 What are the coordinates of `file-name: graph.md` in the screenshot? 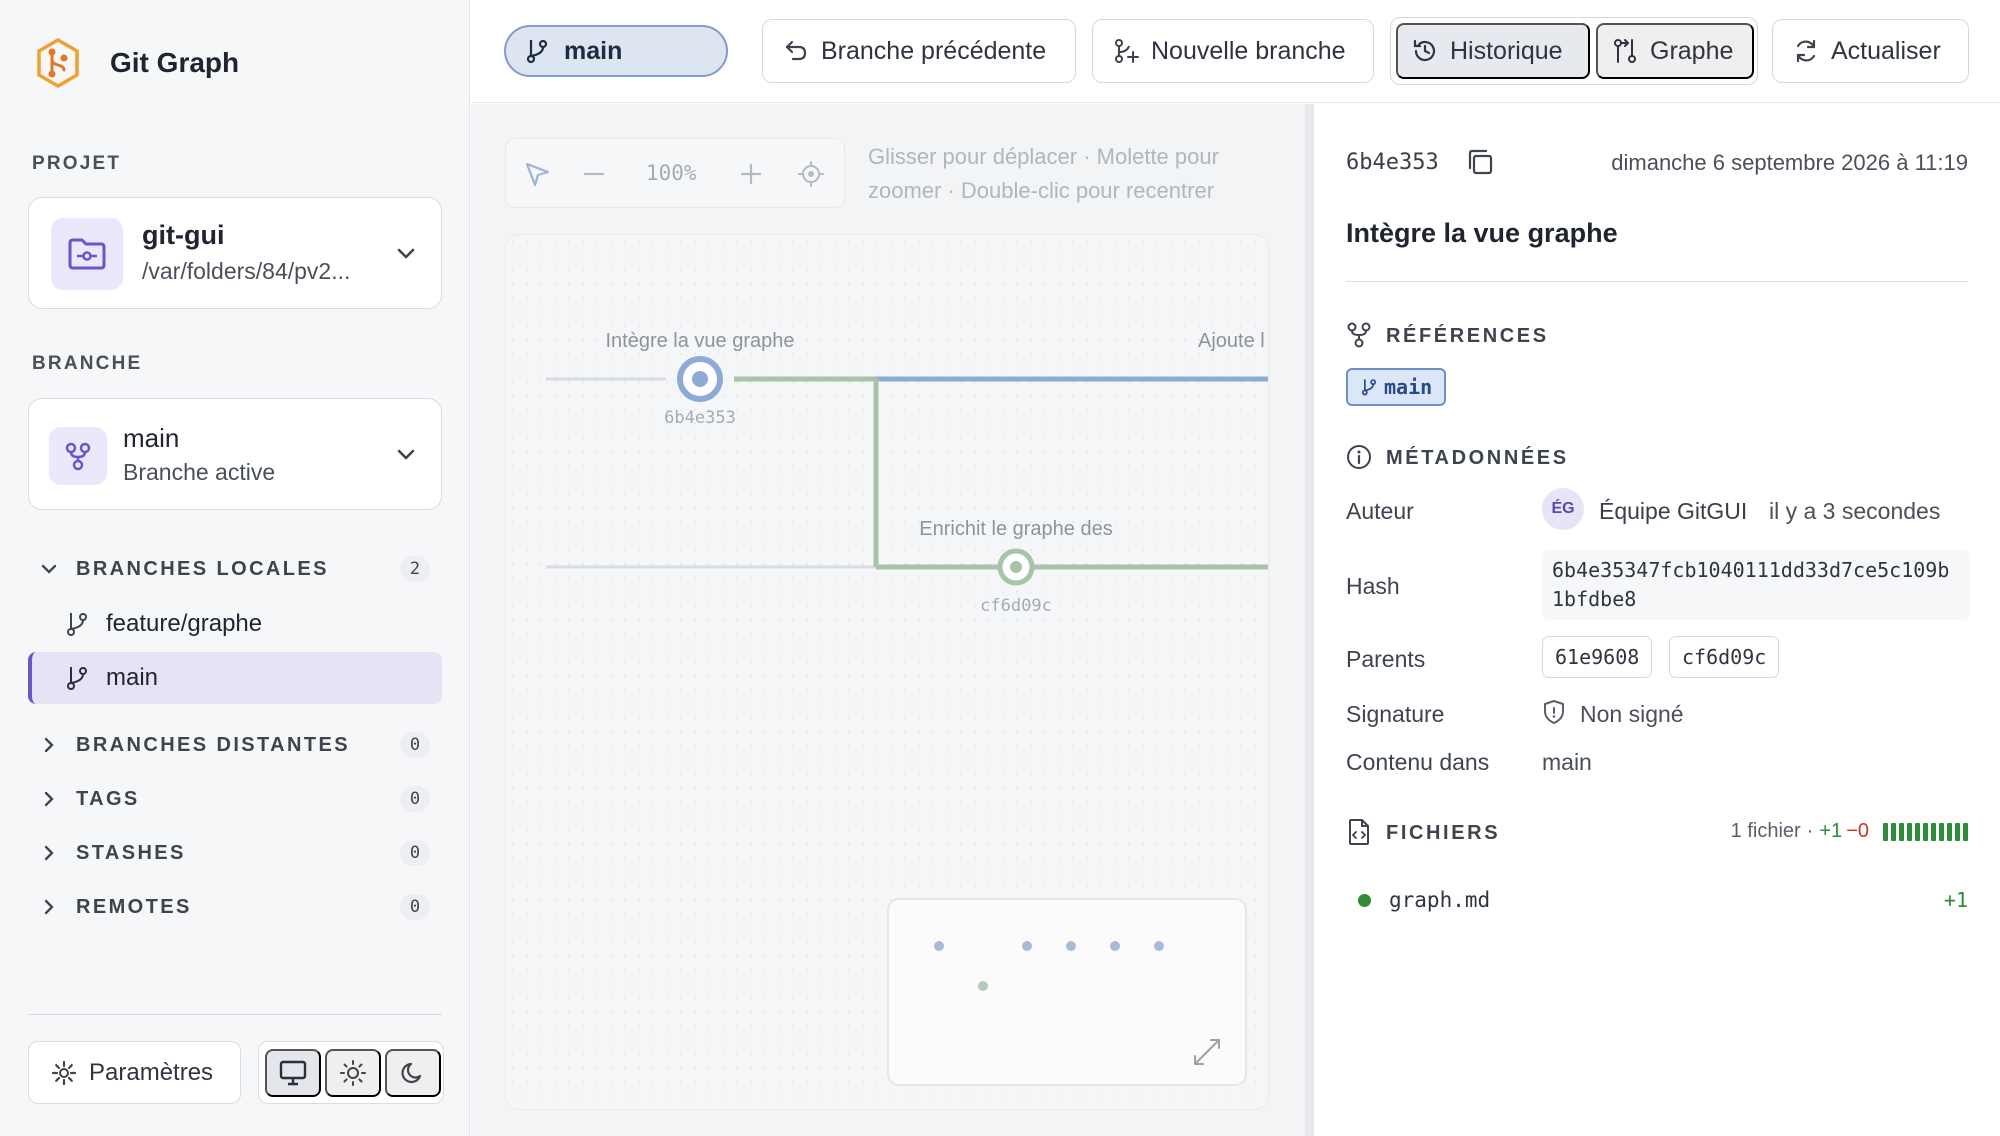 It's located at (1440, 900).